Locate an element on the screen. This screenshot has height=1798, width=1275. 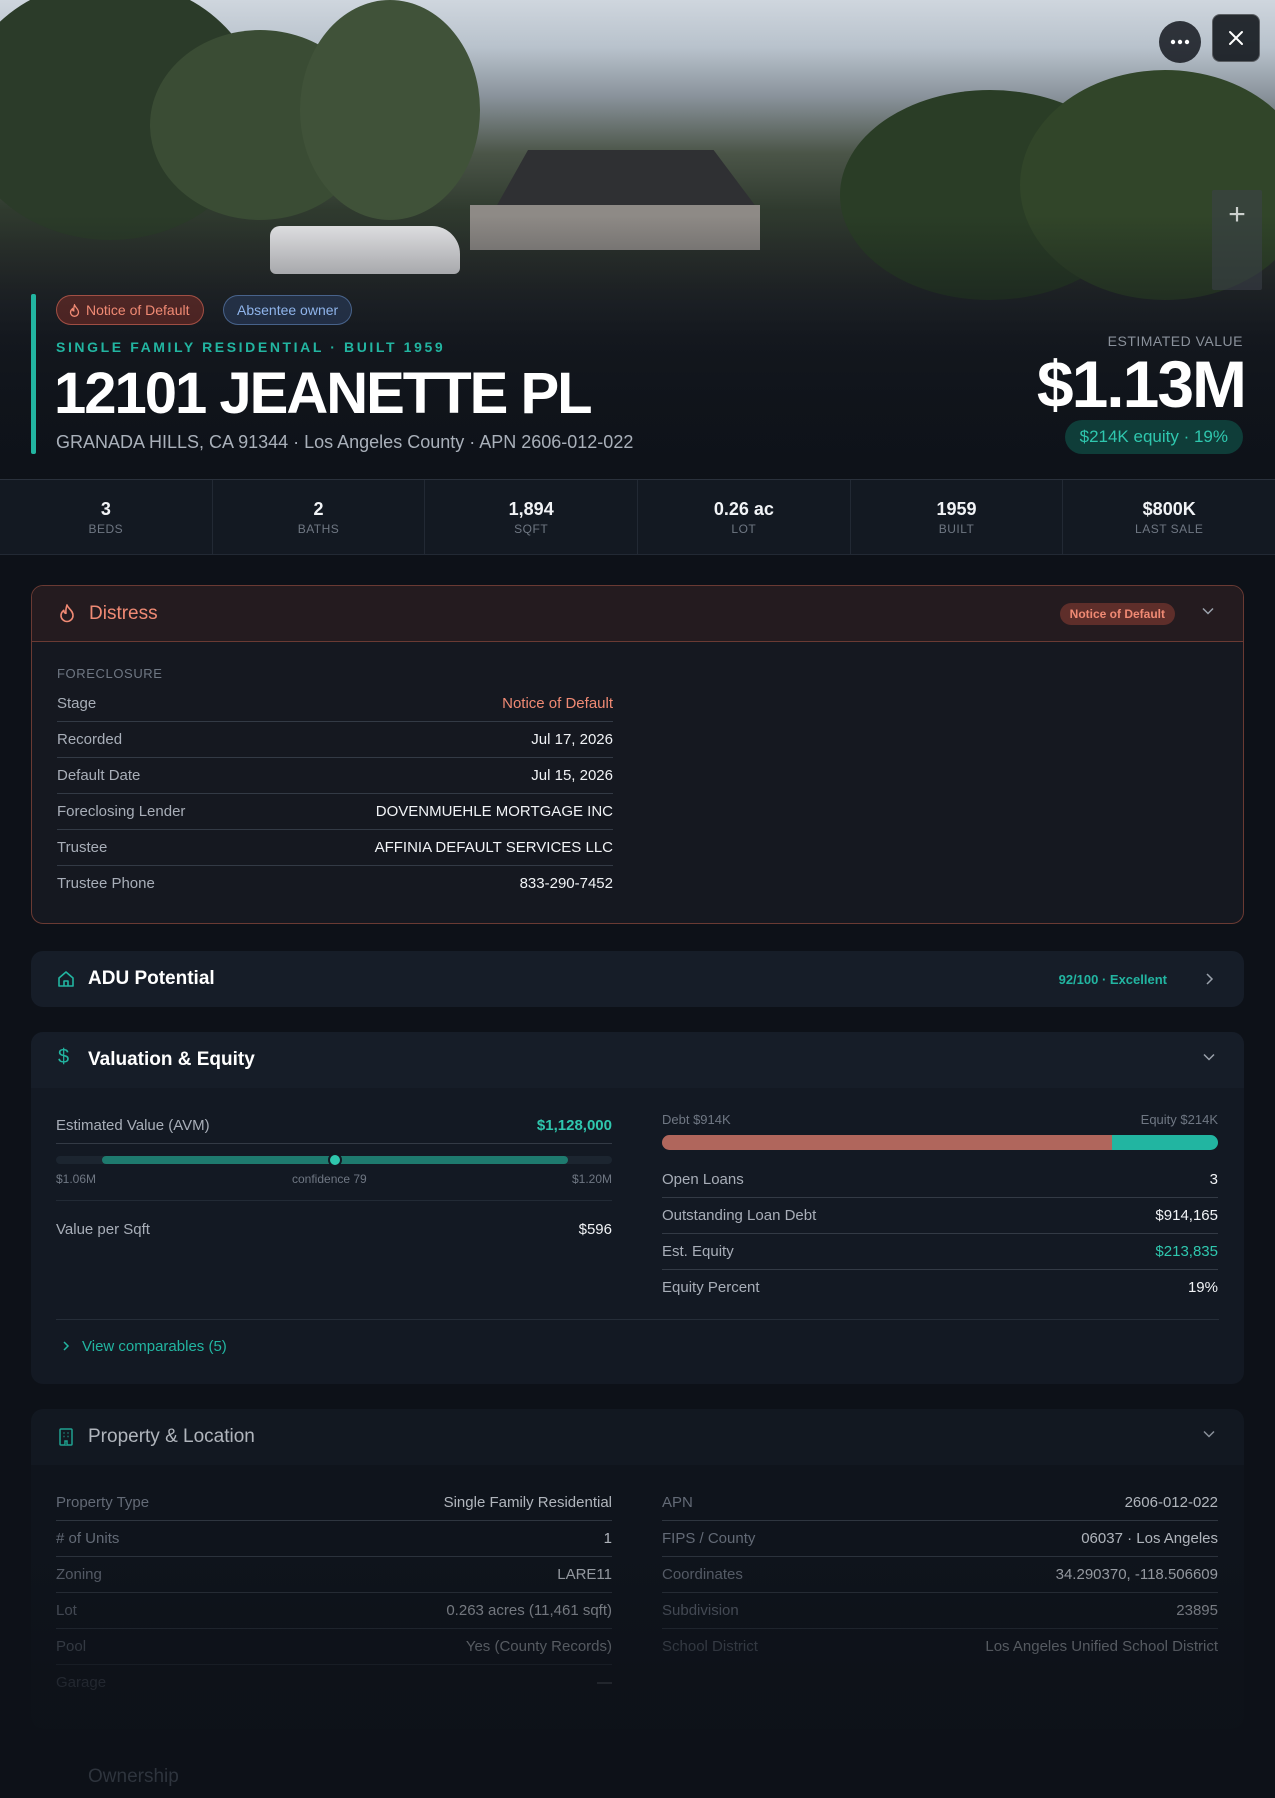
property-title: Property & Location is located at coordinates (171, 1436).